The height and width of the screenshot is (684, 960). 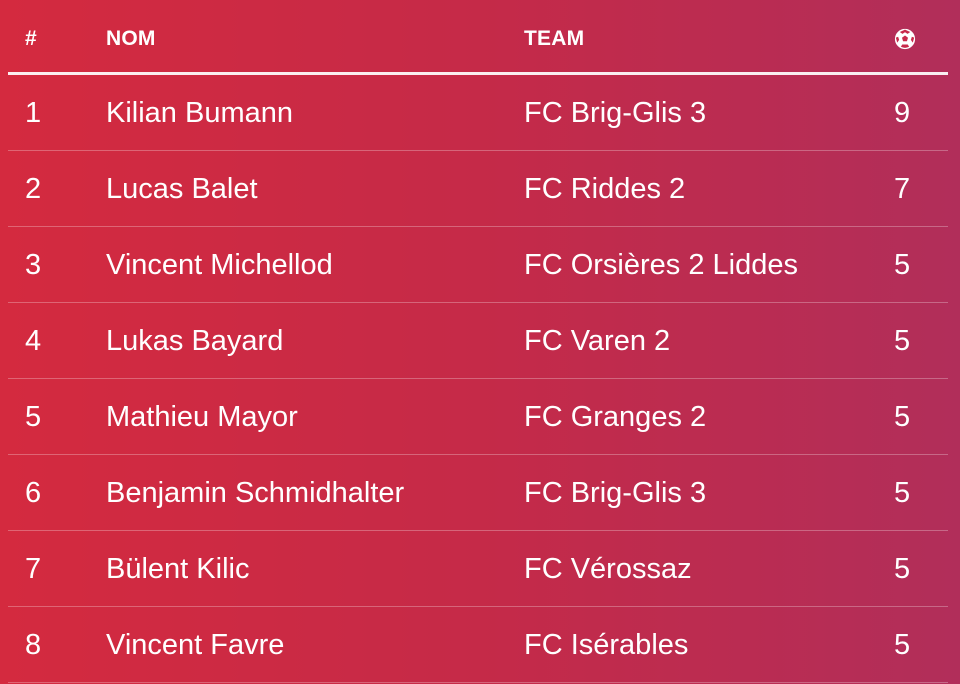 I want to click on row-player-name: Mathieu Mayor, so click(x=202, y=417).